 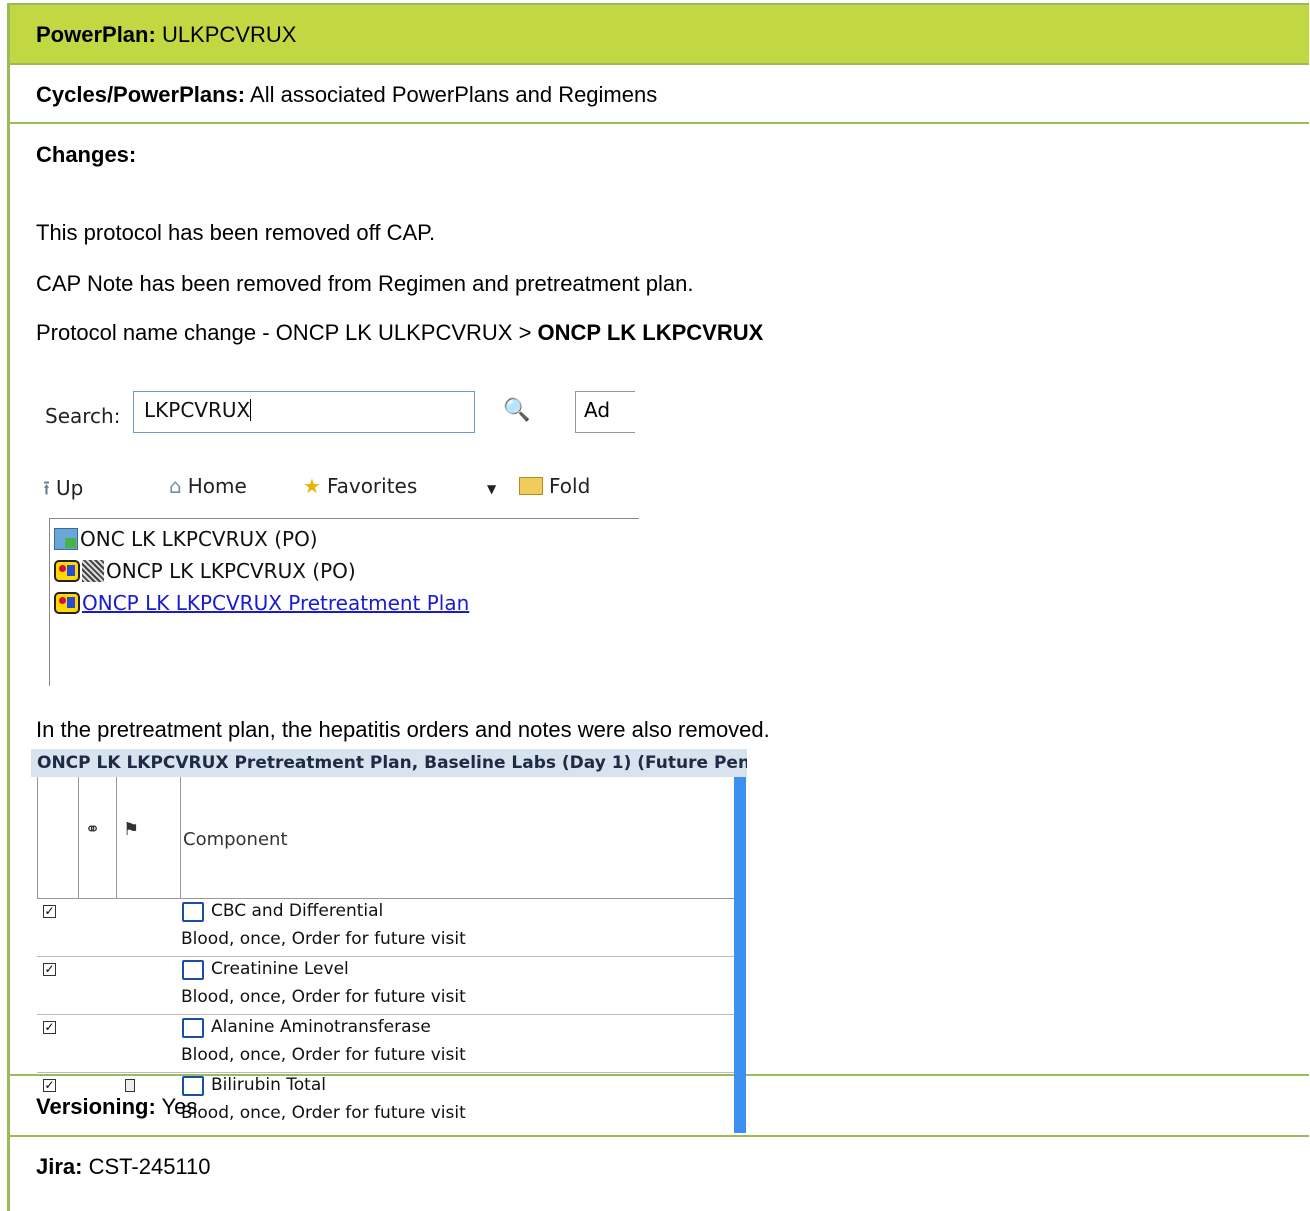 What do you see at coordinates (66, 539) in the screenshot?
I see `regimen-icon` at bounding box center [66, 539].